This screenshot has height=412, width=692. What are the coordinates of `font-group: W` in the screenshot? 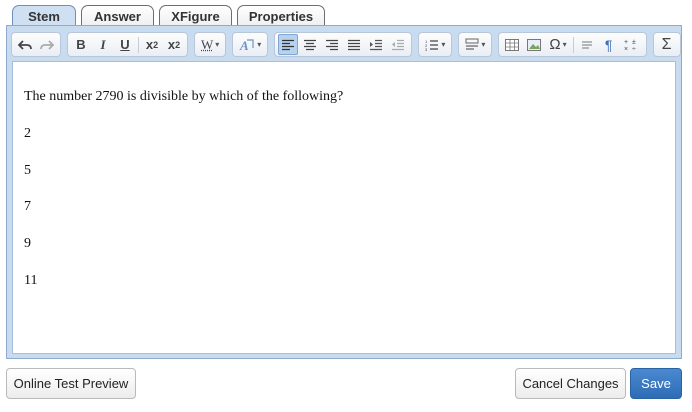 It's located at (210, 44).